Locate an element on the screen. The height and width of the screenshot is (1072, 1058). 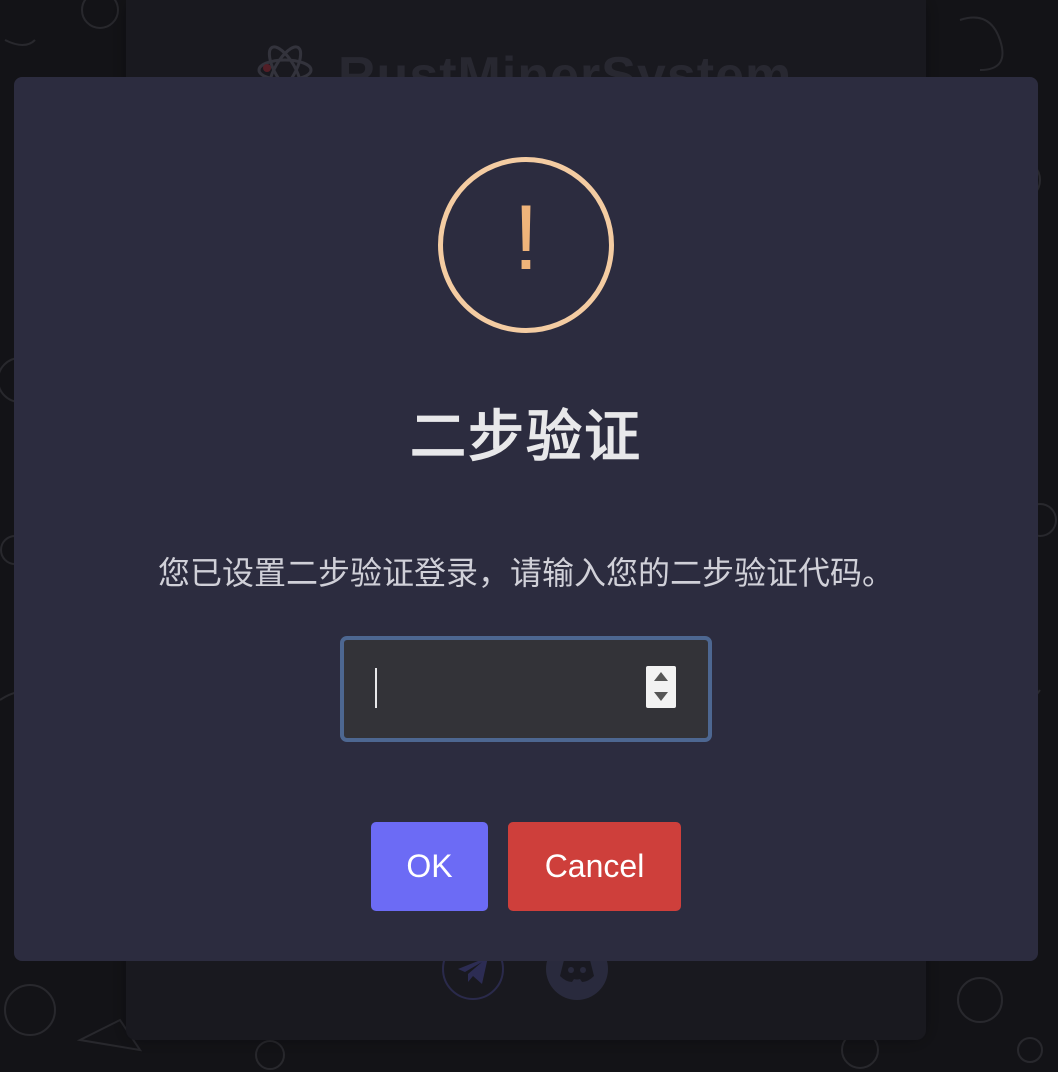
text-caret is located at coordinates (376, 688).